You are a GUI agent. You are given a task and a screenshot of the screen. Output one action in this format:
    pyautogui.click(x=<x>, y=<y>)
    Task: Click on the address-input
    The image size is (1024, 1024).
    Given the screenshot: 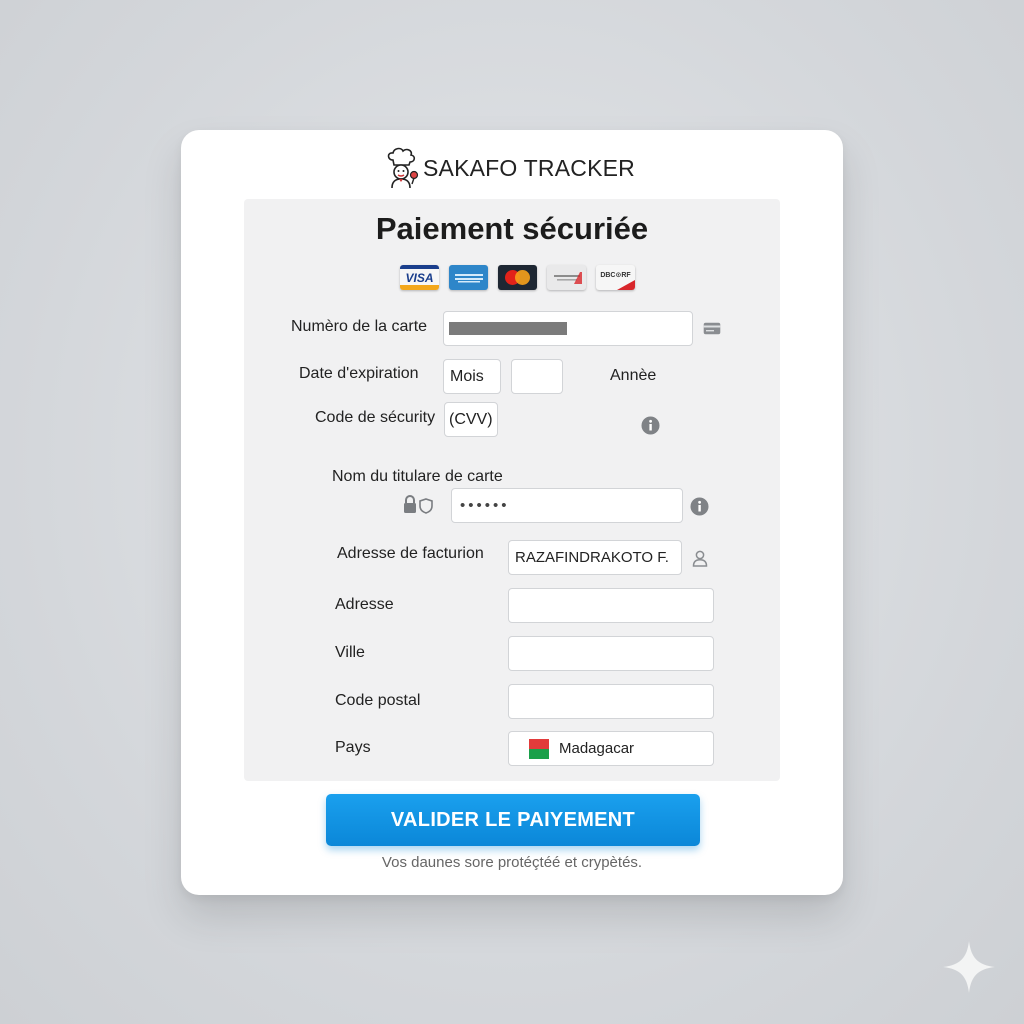 What is the action you would take?
    pyautogui.click(x=611, y=605)
    